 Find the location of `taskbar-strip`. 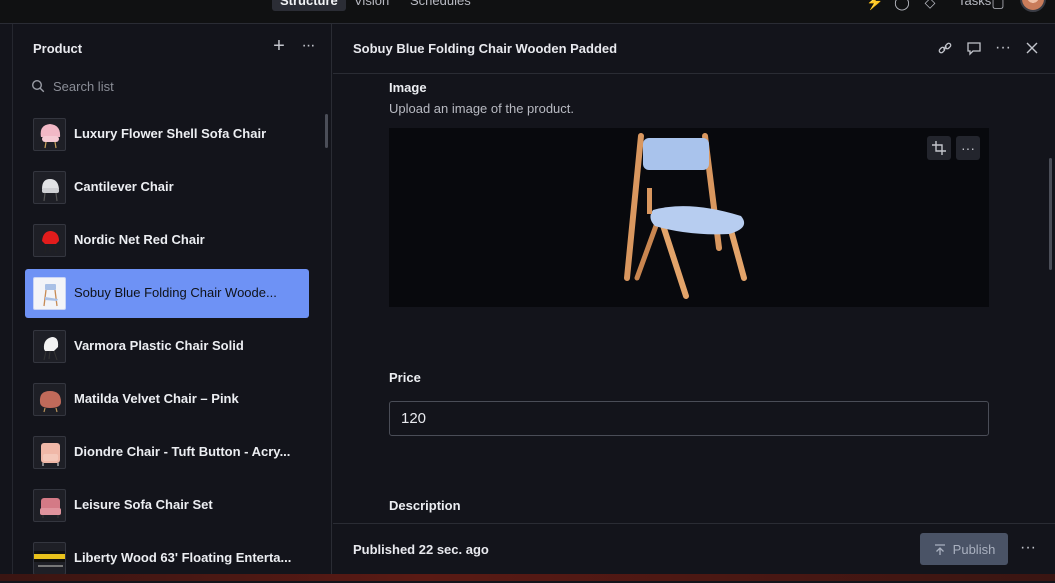

taskbar-strip is located at coordinates (527, 577).